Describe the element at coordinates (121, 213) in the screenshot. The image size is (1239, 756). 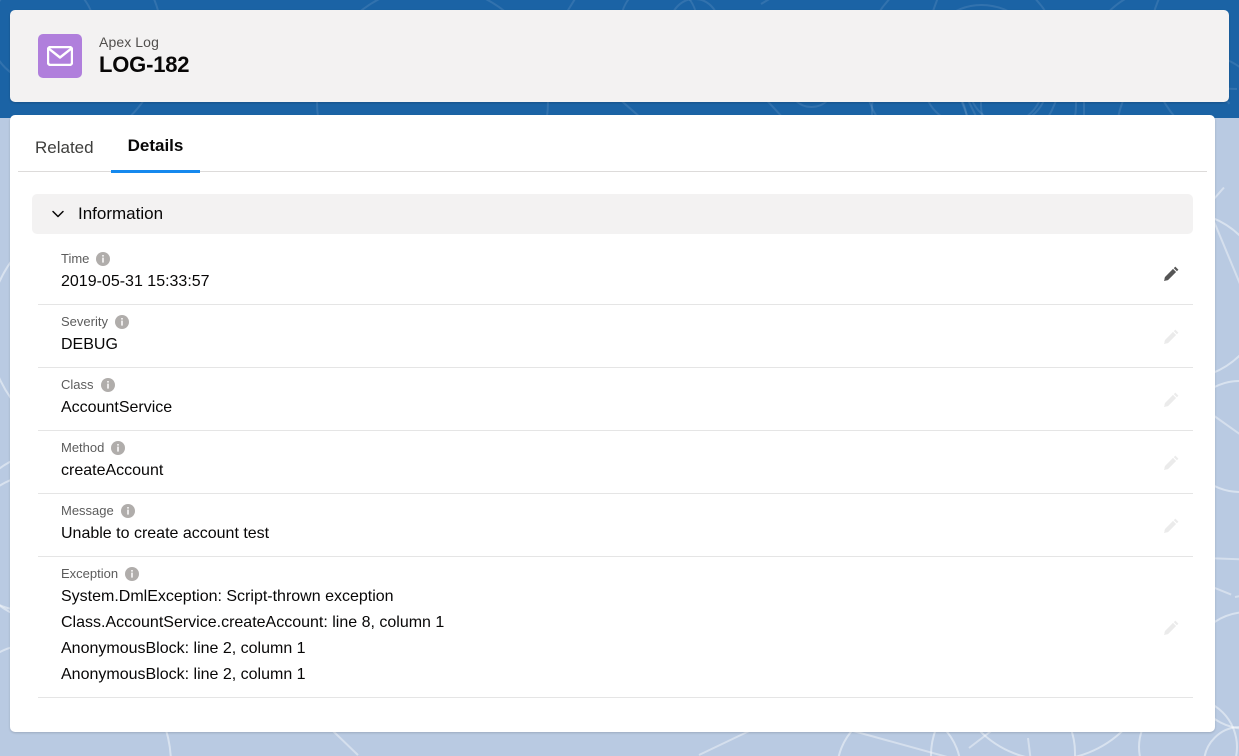
I see `section-title: Information` at that location.